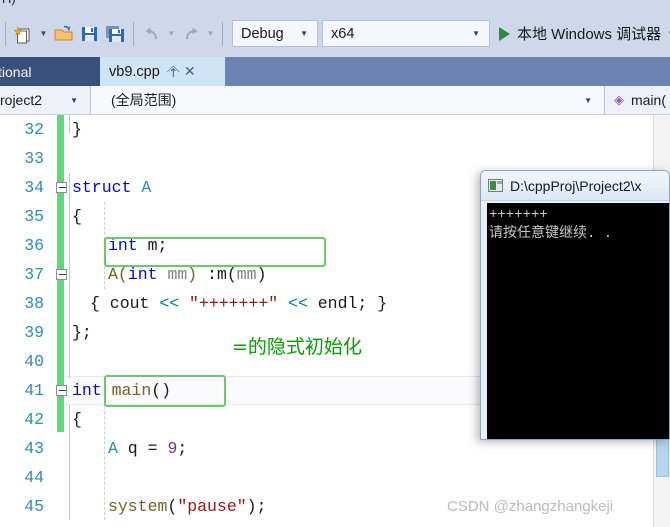 The width and height of the screenshot is (670, 527). Describe the element at coordinates (297, 347) in the screenshot. I see `annotation-text: =的隐式初始化` at that location.